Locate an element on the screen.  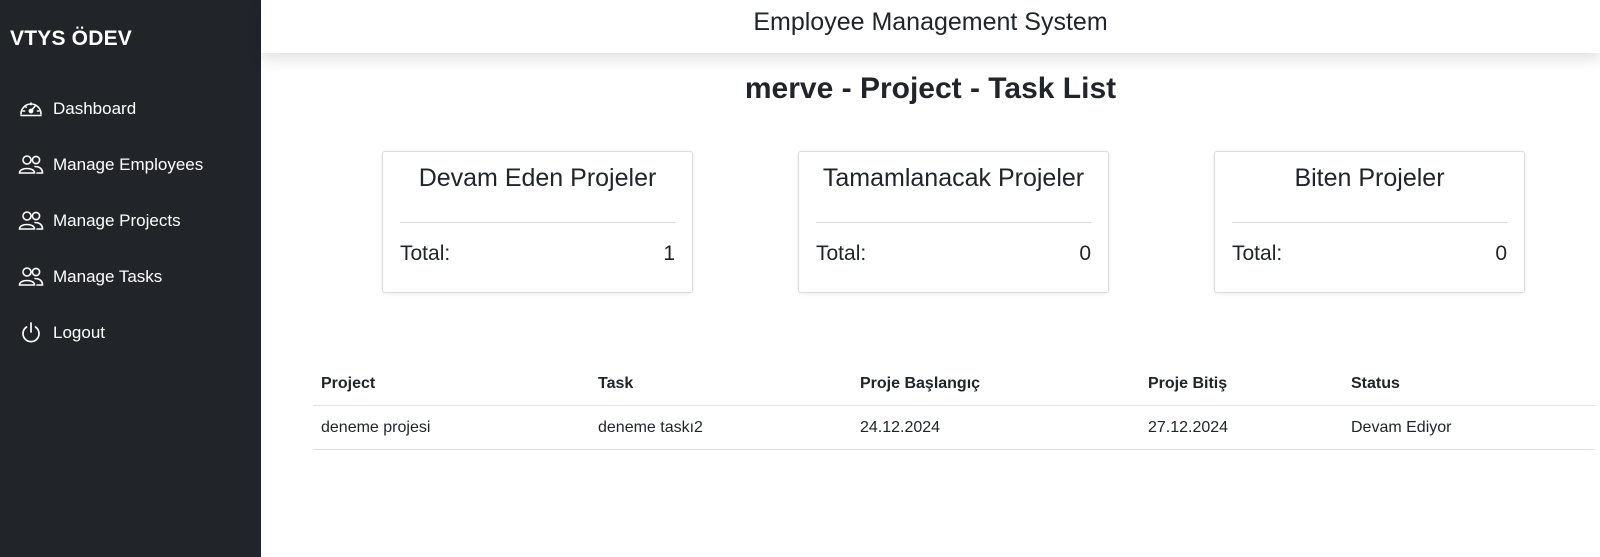
stat-card-upcoming: Tamamlanacak Projeler Total: 0 is located at coordinates (953, 222).